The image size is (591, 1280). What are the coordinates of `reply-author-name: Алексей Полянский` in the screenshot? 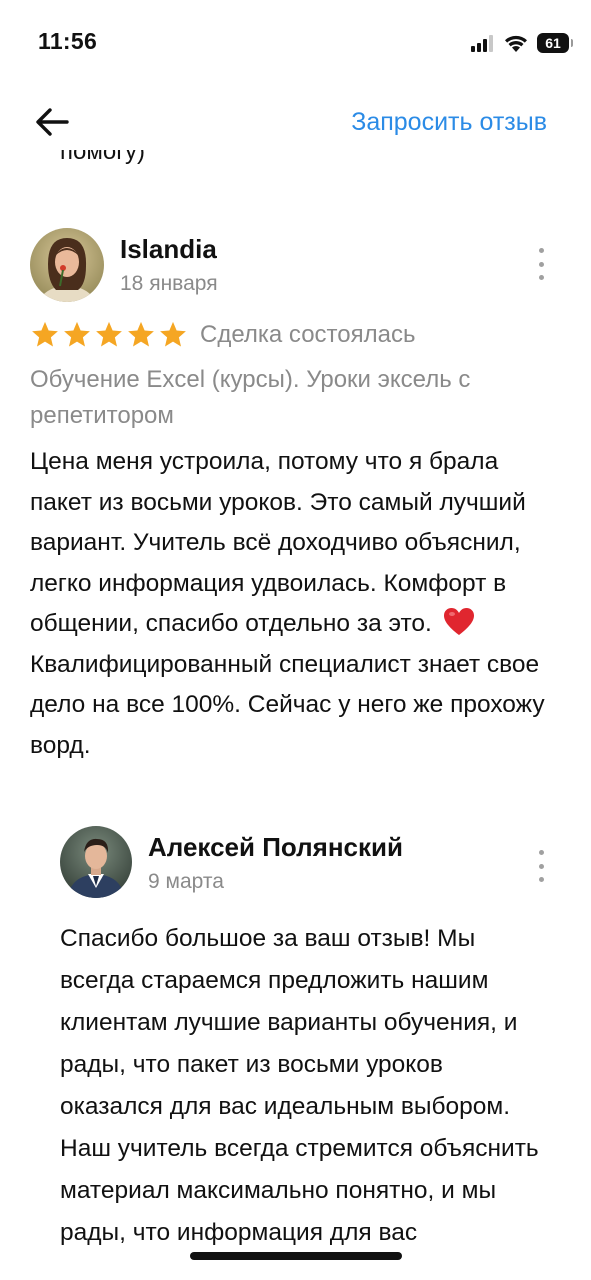 It's located at (275, 847).